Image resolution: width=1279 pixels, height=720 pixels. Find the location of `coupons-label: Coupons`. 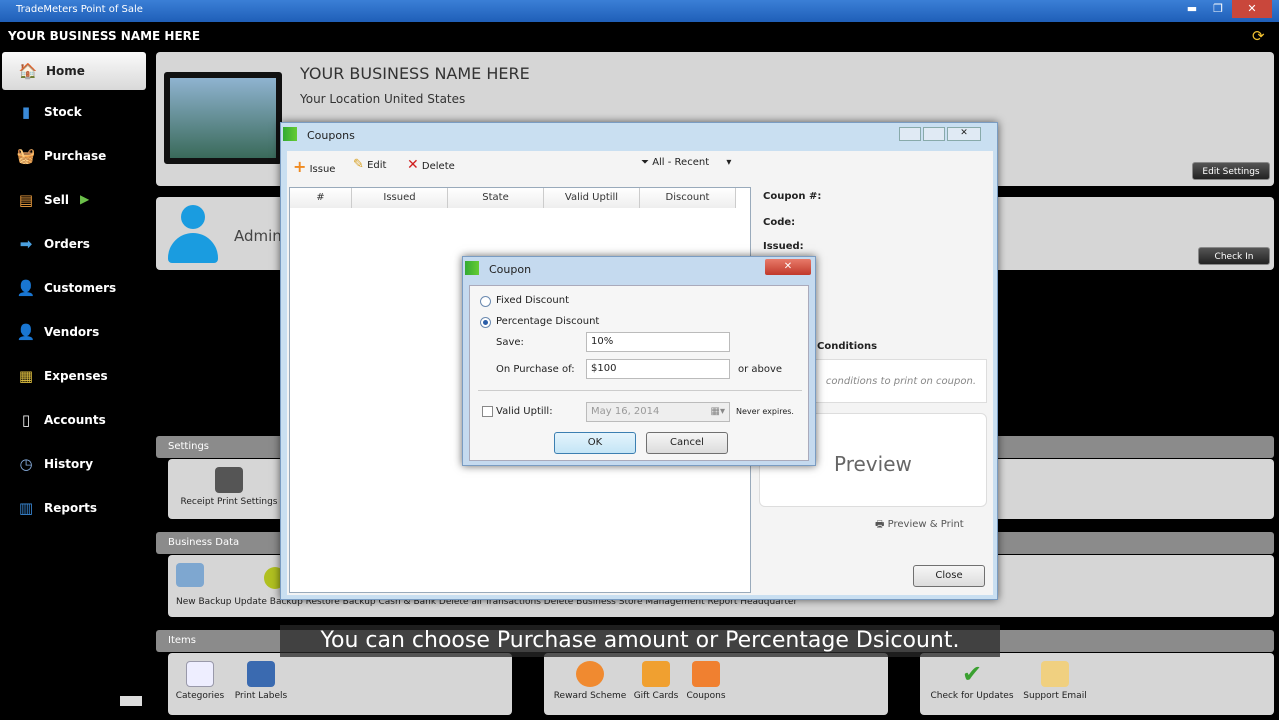

coupons-label: Coupons is located at coordinates (706, 696).